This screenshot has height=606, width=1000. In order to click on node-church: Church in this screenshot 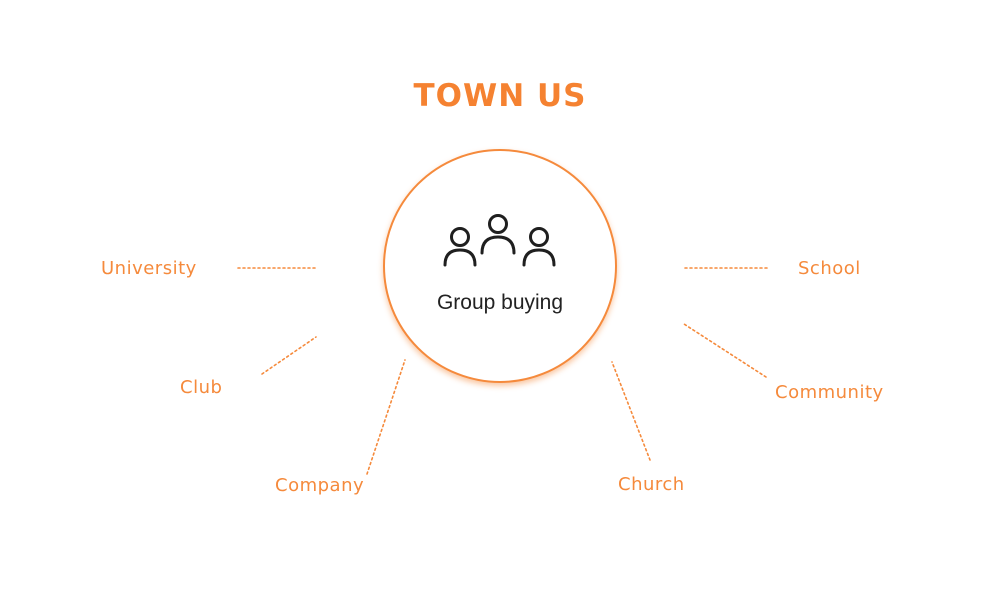, I will do `click(651, 484)`.